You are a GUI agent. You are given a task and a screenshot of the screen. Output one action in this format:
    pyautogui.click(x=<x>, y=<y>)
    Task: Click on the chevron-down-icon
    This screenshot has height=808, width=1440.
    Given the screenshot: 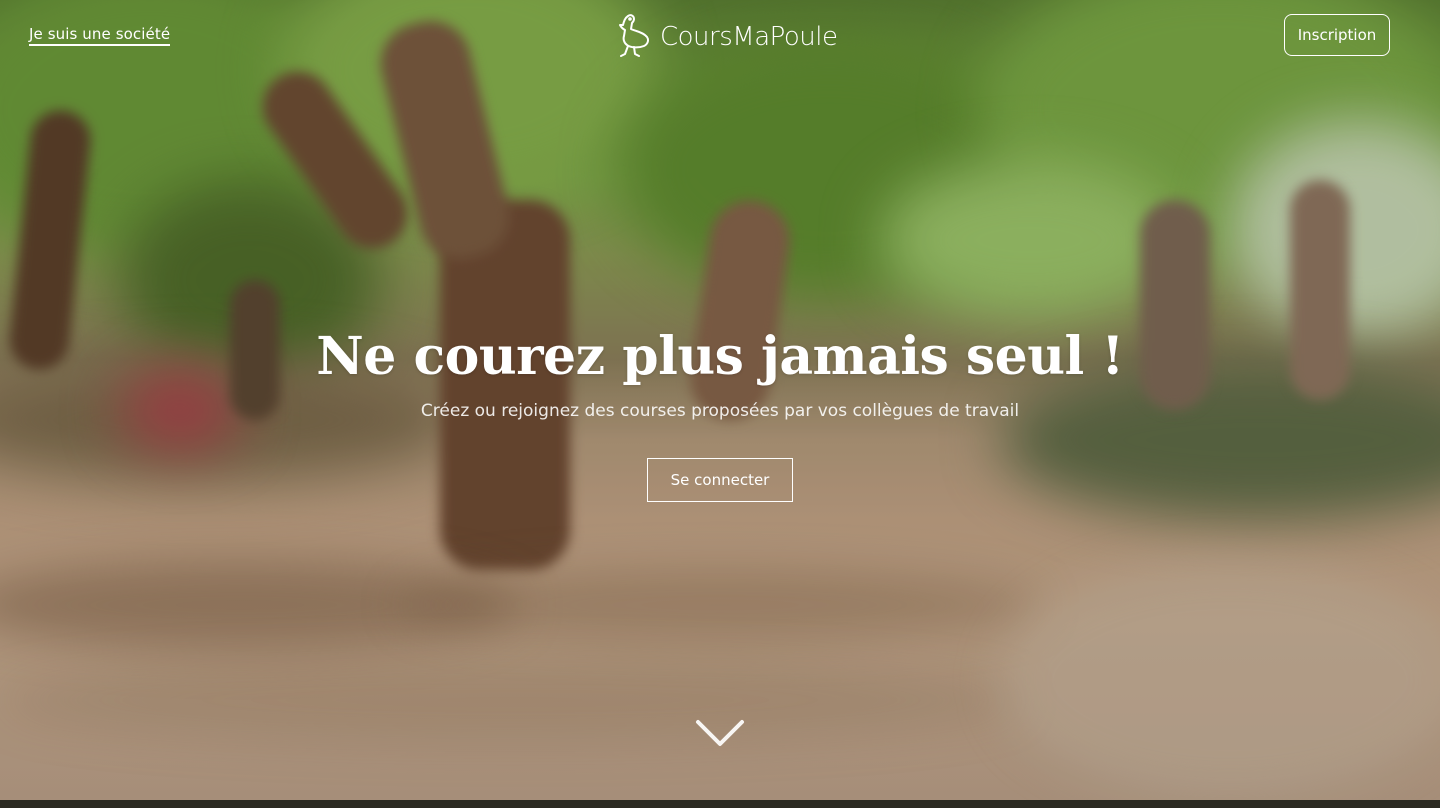 What is the action you would take?
    pyautogui.click(x=720, y=733)
    